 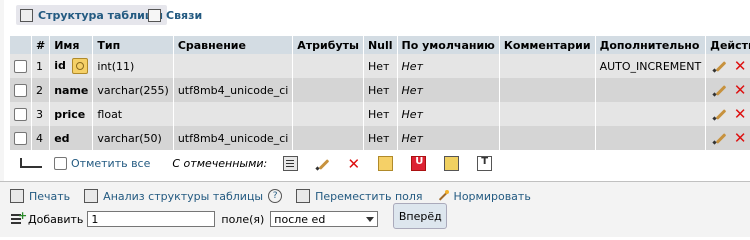 I want to click on fields-label: поле(я), so click(x=243, y=219).